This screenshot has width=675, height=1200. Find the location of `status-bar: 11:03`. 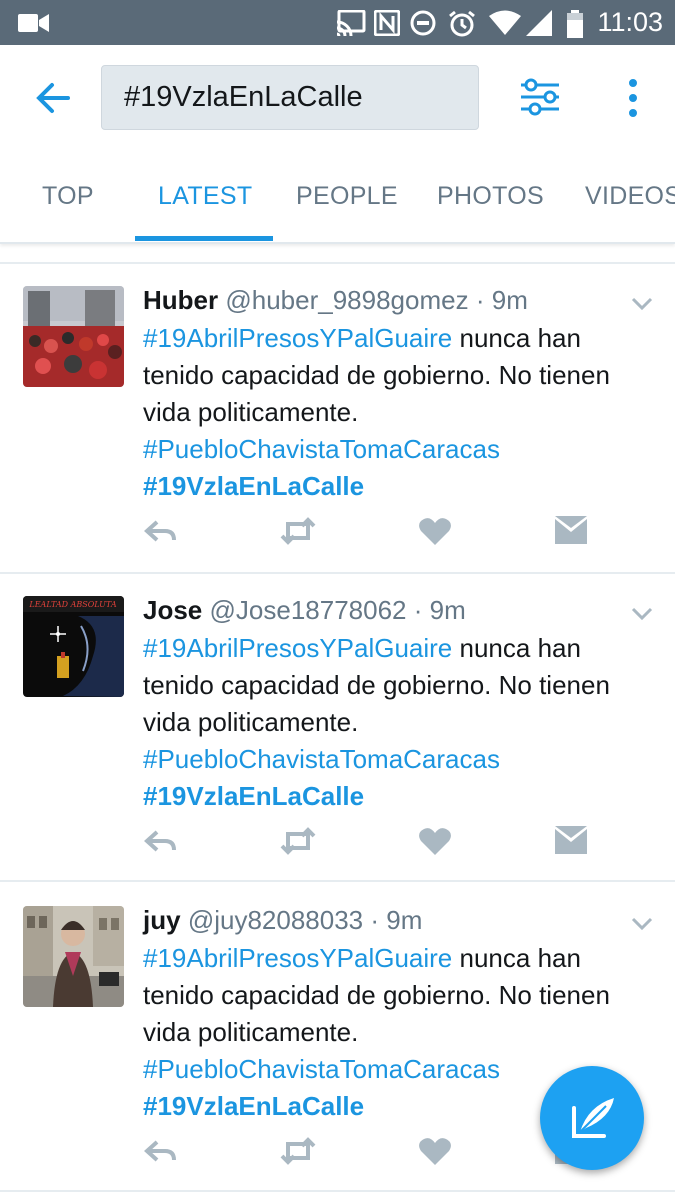

status-bar: 11:03 is located at coordinates (337, 22).